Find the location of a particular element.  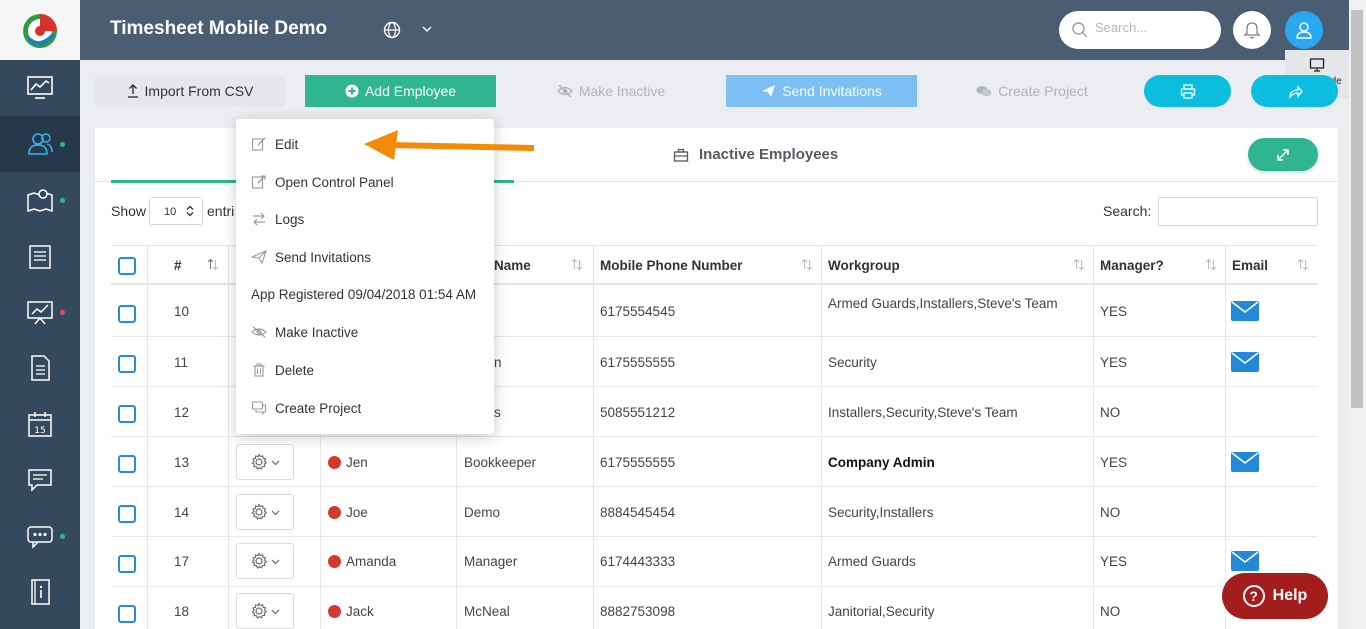

menu-item-delete: Delete is located at coordinates (282, 370).